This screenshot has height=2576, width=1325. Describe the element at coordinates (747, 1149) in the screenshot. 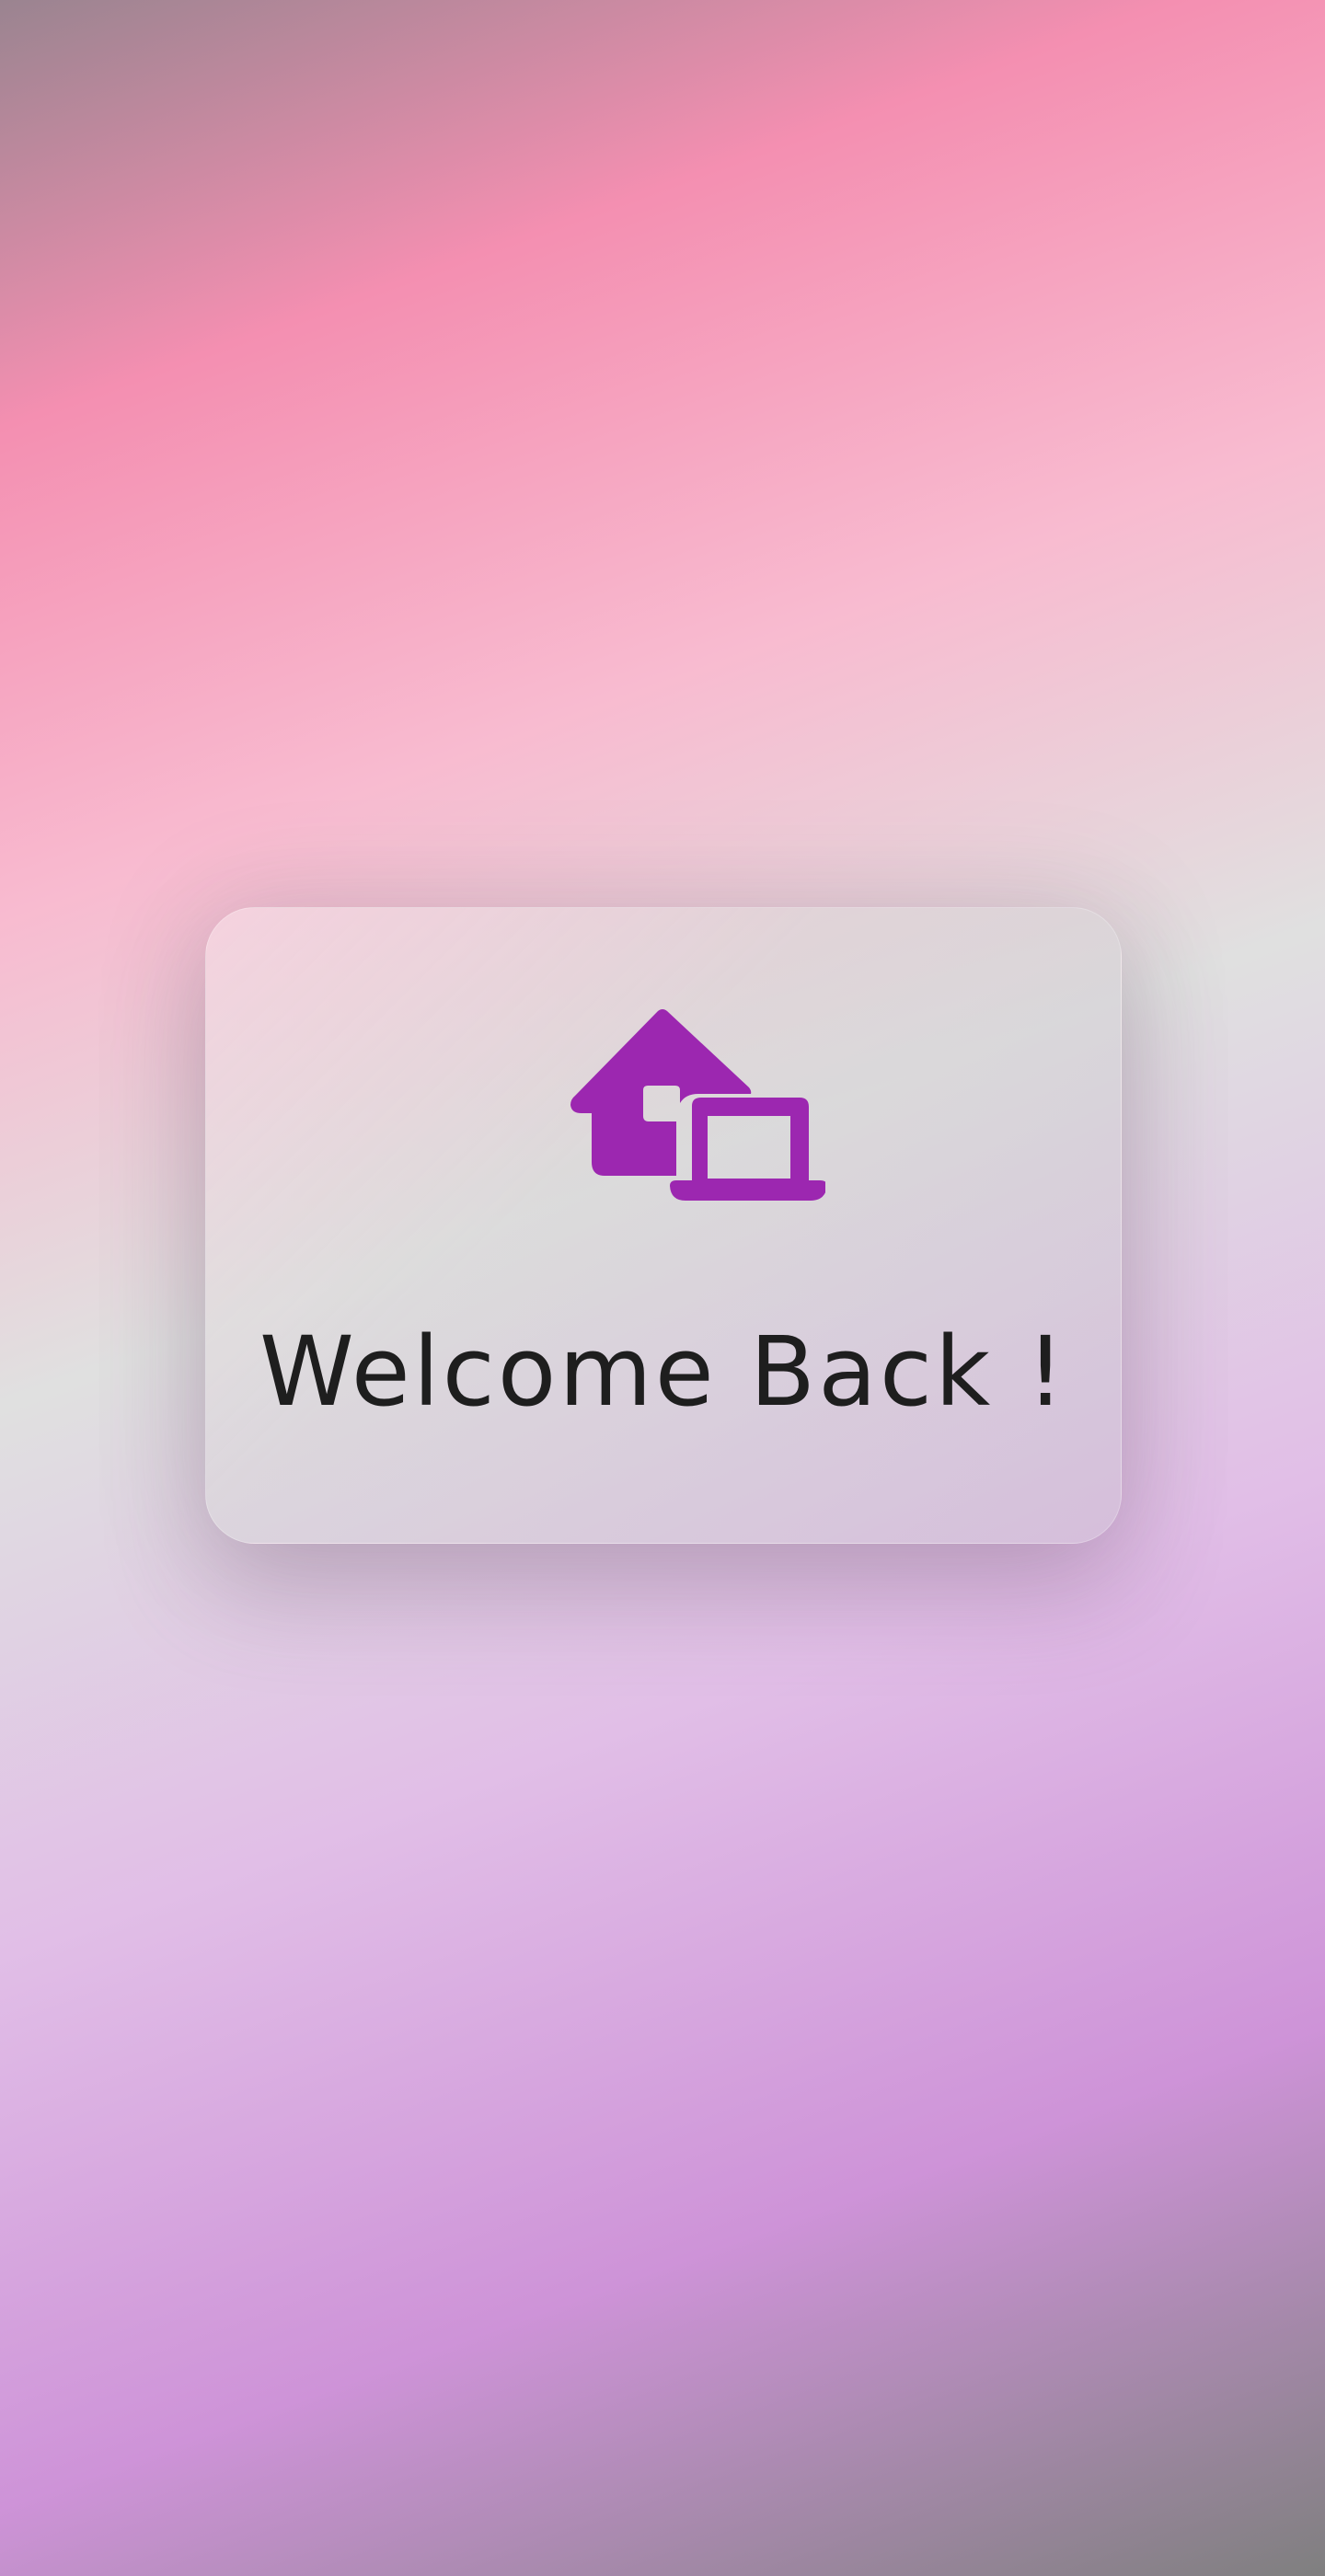

I see `laptop-shape` at that location.